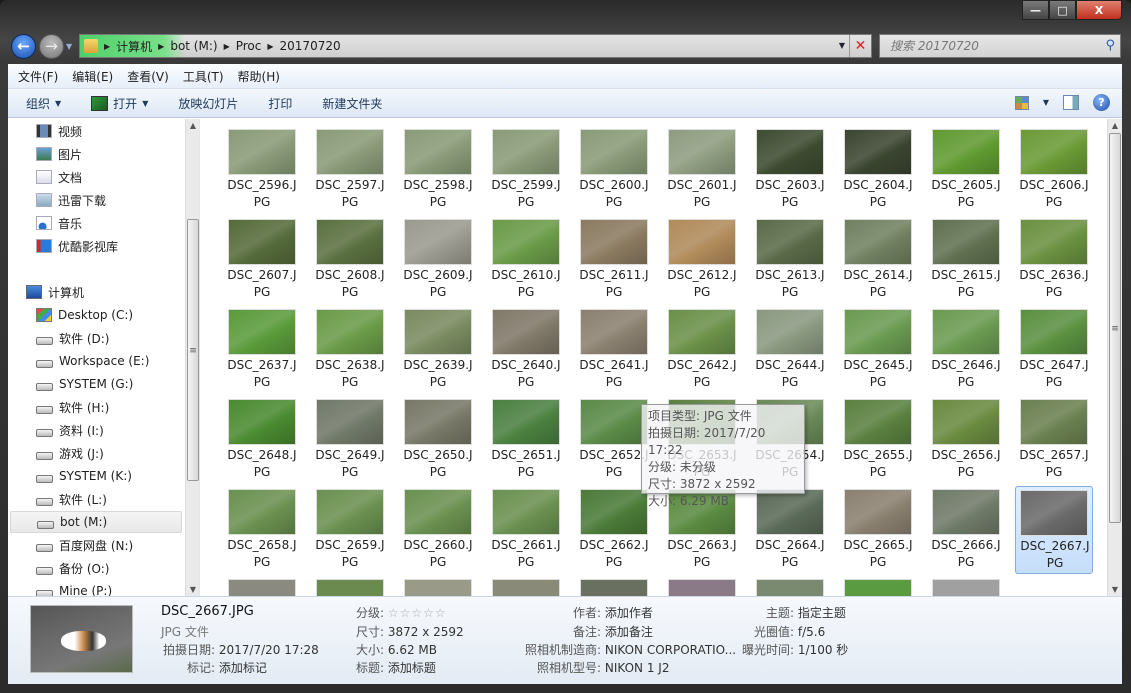  Describe the element at coordinates (878, 440) in the screenshot. I see `file-item: DSC_2655.JPG` at that location.